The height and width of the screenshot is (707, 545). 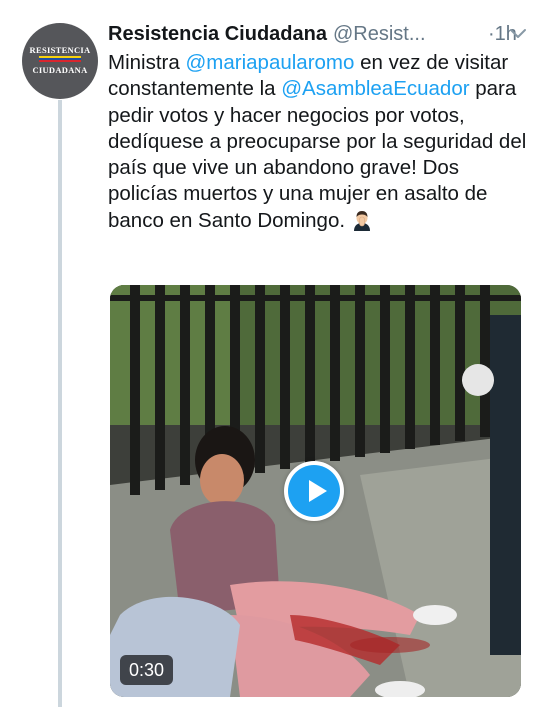 I want to click on video-duration-badge: 0:30, so click(x=147, y=670).